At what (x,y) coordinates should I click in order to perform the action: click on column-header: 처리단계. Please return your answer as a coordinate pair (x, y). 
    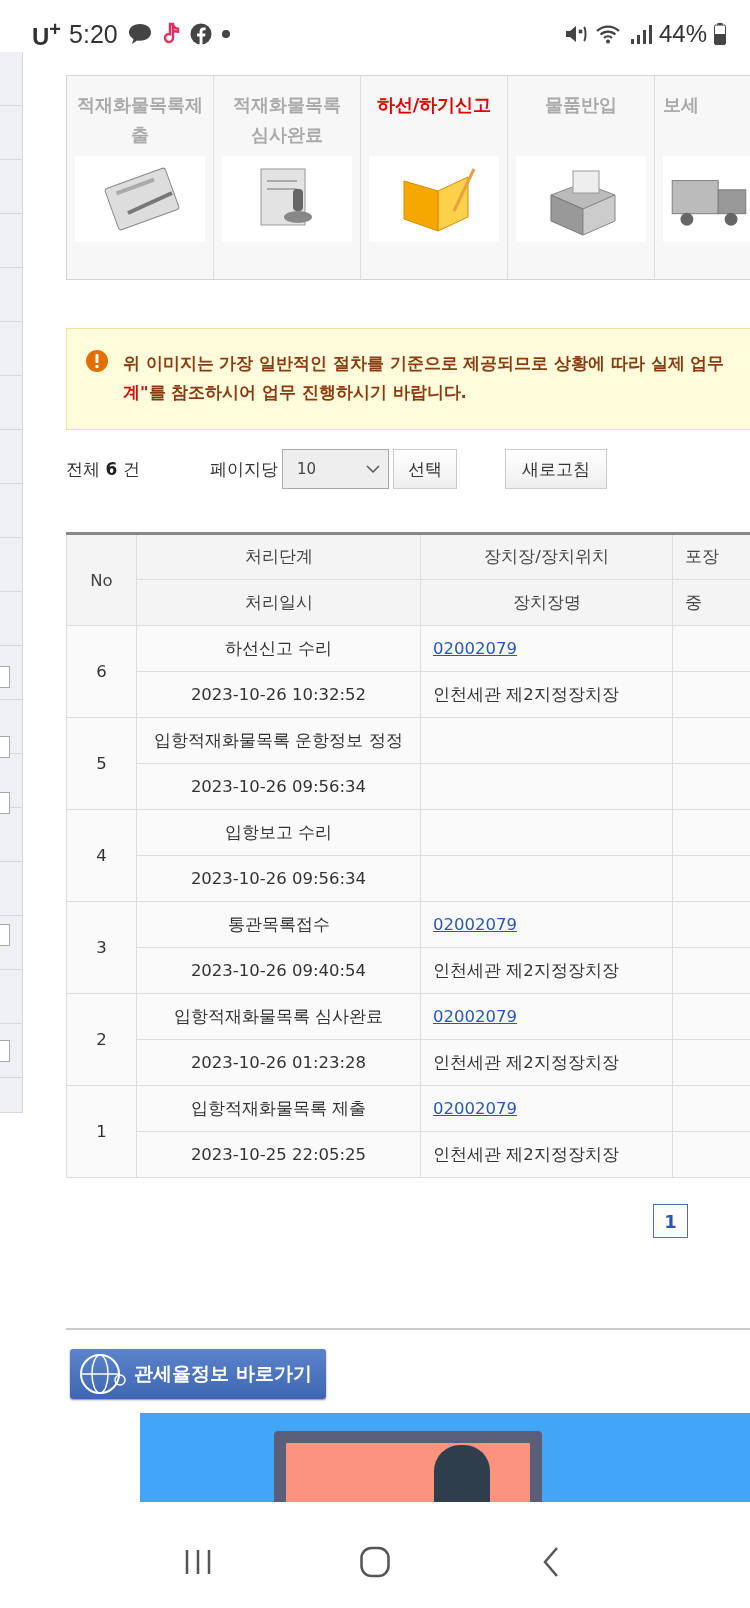
    Looking at the image, I should click on (278, 556).